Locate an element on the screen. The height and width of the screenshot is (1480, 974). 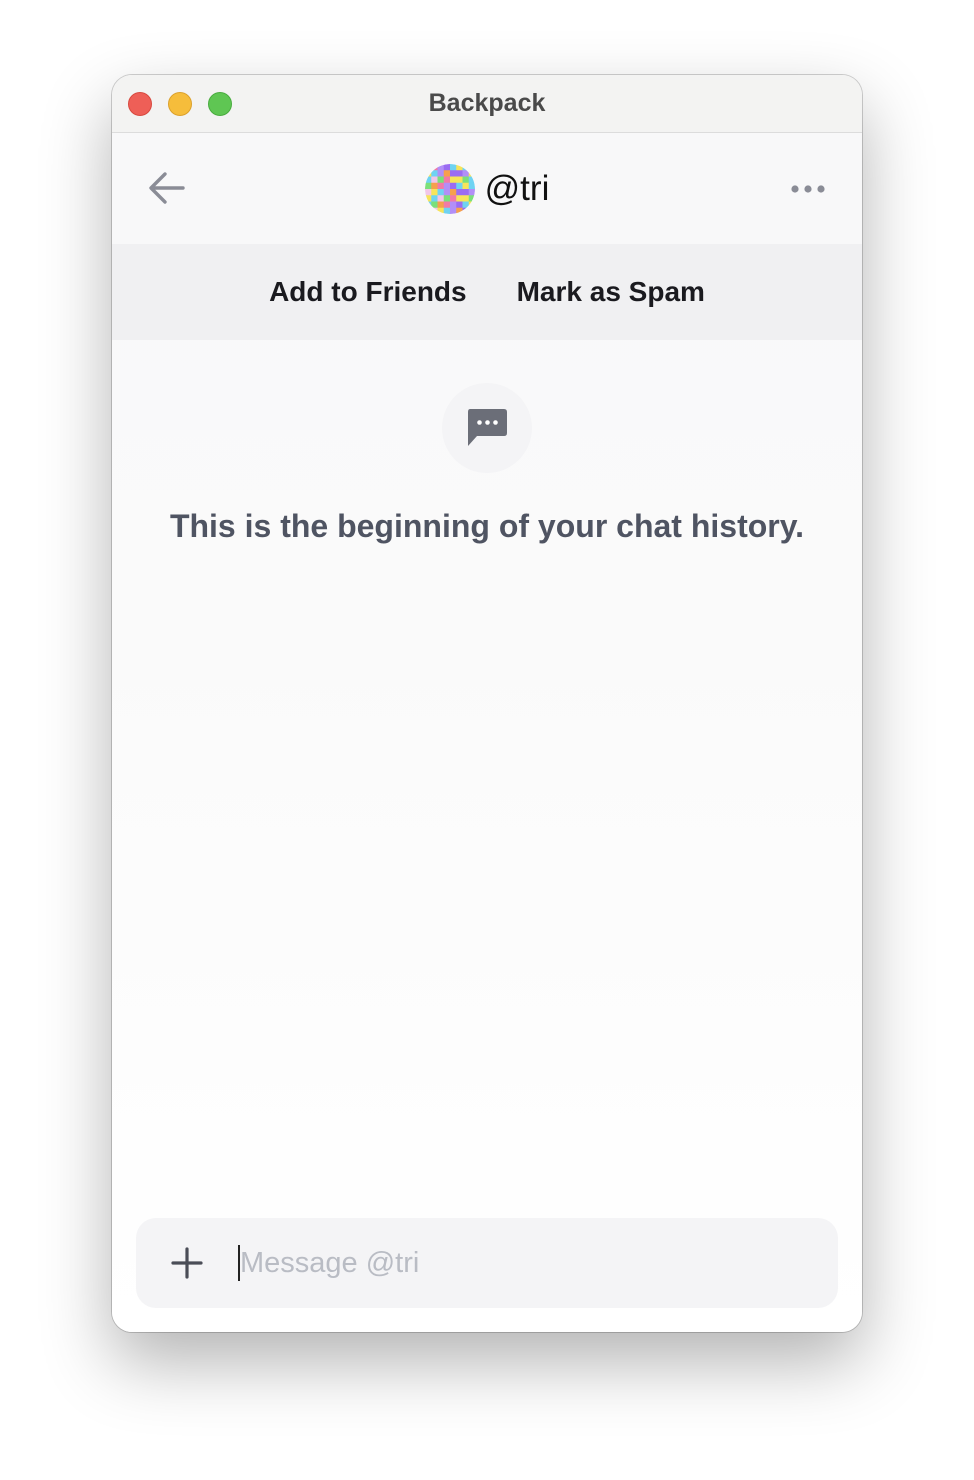
chat-bubble-icon is located at coordinates (487, 427).